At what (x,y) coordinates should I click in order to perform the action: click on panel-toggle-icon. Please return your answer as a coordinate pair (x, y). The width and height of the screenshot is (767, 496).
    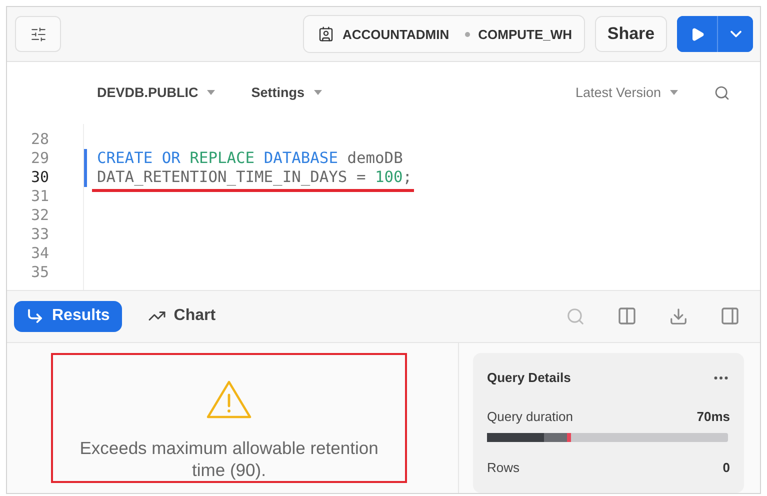
    Looking at the image, I should click on (730, 316).